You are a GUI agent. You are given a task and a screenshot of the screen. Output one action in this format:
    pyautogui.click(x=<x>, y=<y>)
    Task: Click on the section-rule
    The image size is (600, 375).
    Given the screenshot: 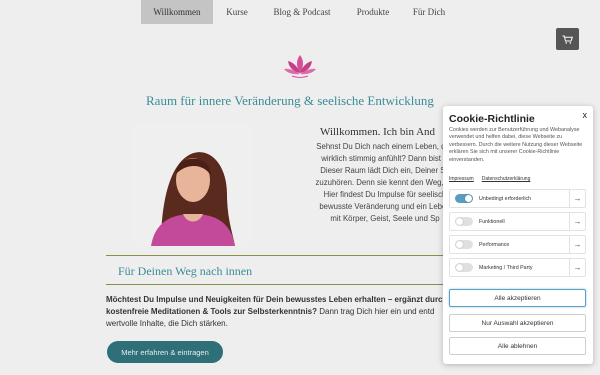 What is the action you would take?
    pyautogui.click(x=276, y=284)
    